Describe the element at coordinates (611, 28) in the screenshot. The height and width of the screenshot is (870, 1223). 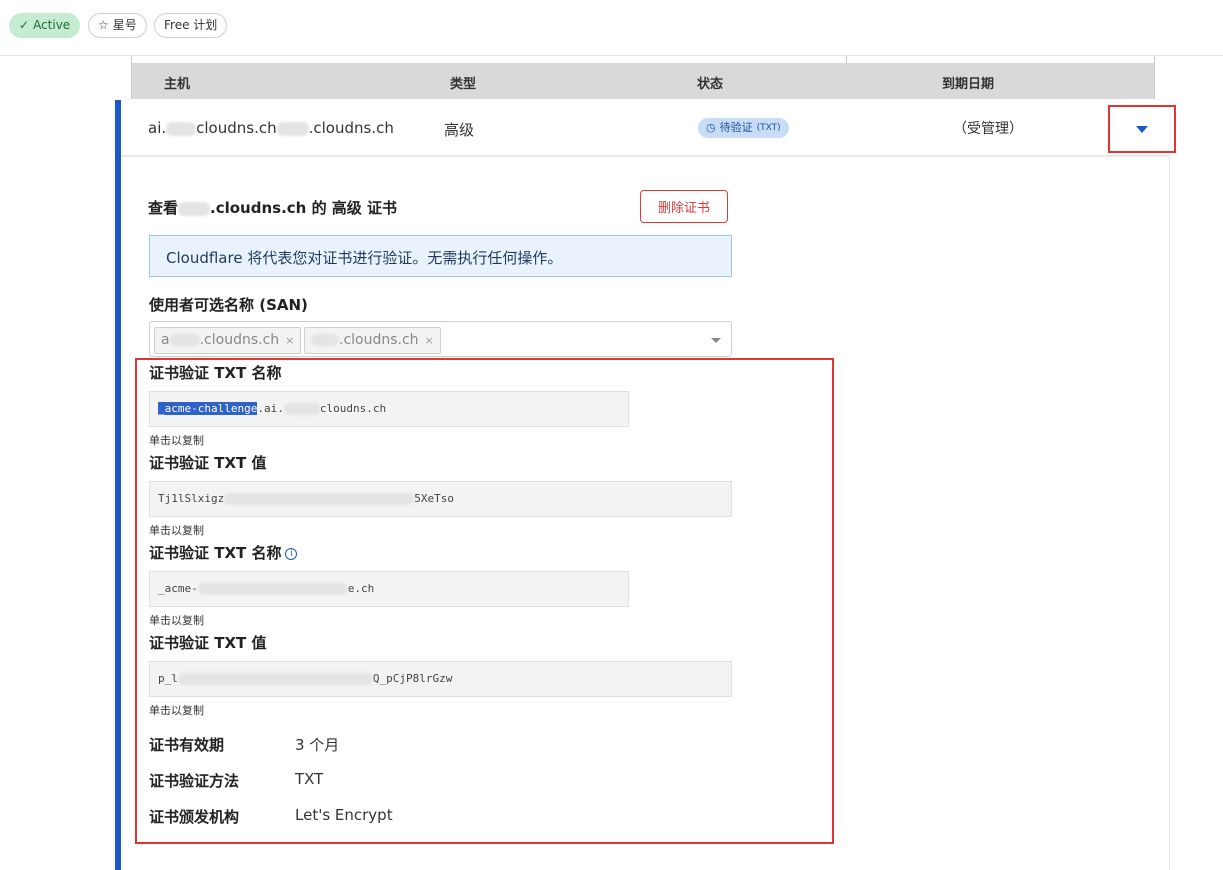
I see `zone-header-bar: ✓ Active ☆ 星号 Free 计划` at that location.